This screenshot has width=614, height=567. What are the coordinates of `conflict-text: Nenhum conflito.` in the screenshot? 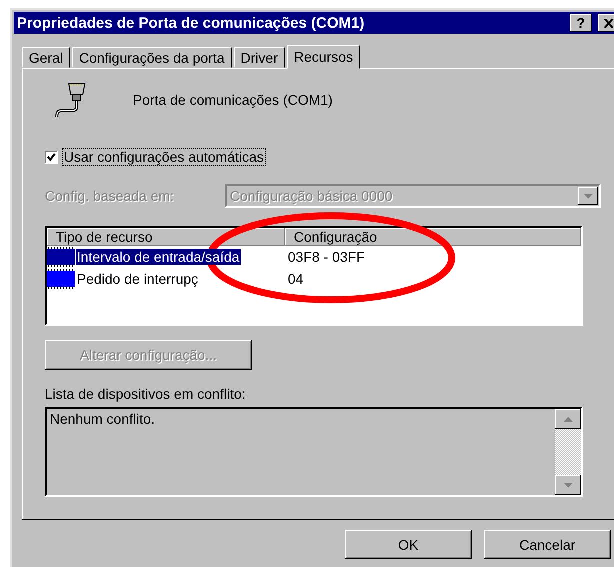 It's located at (102, 419).